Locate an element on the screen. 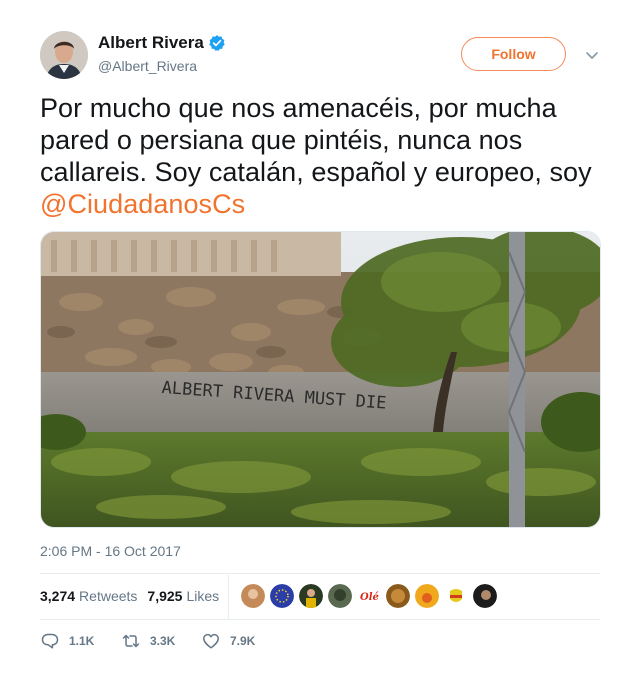 The image size is (640, 682). tweet-header: Albert Rivera @Albert_Rivera Follow is located at coordinates (320, 55).